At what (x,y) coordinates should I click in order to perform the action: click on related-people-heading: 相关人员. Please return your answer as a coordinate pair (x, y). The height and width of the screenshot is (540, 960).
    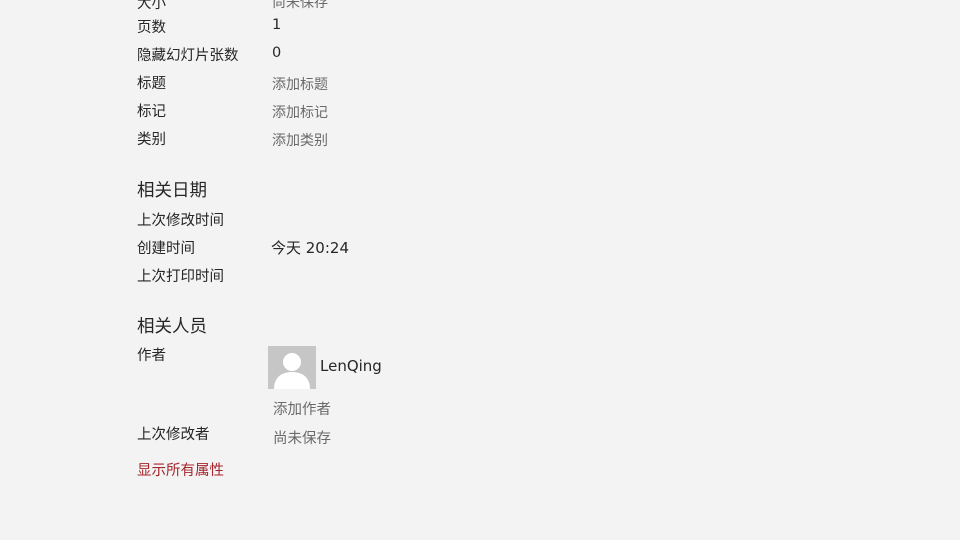
    Looking at the image, I should click on (172, 327).